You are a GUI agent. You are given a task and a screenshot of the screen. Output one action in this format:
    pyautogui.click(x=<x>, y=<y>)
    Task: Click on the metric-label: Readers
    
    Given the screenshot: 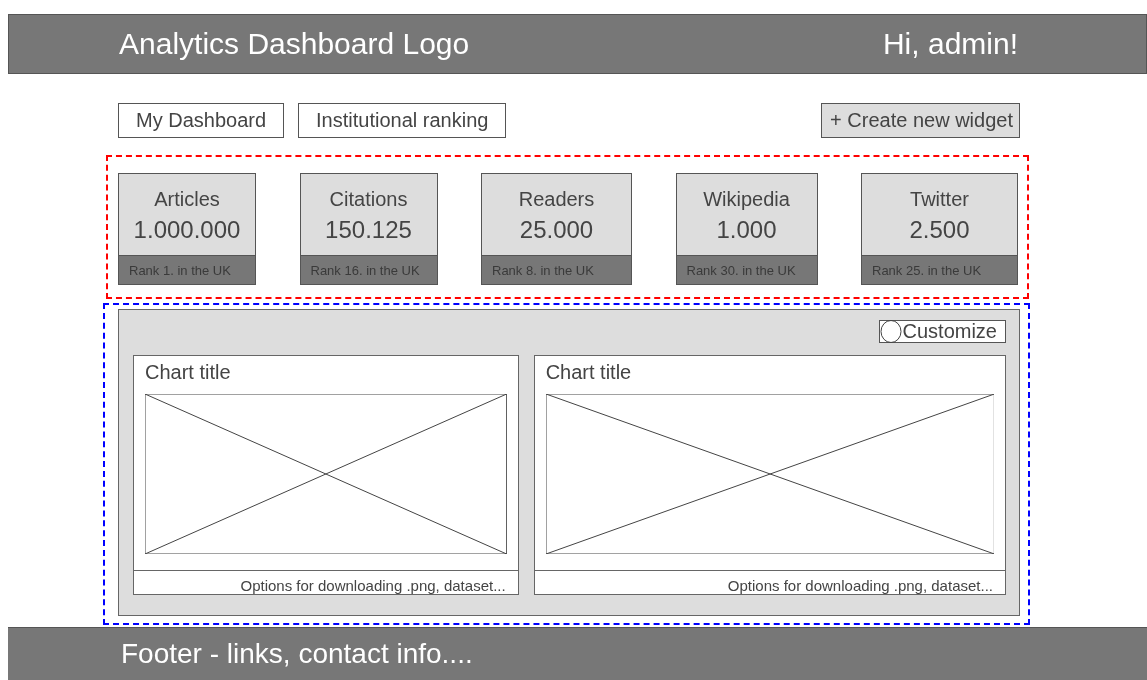 What is the action you would take?
    pyautogui.click(x=556, y=199)
    